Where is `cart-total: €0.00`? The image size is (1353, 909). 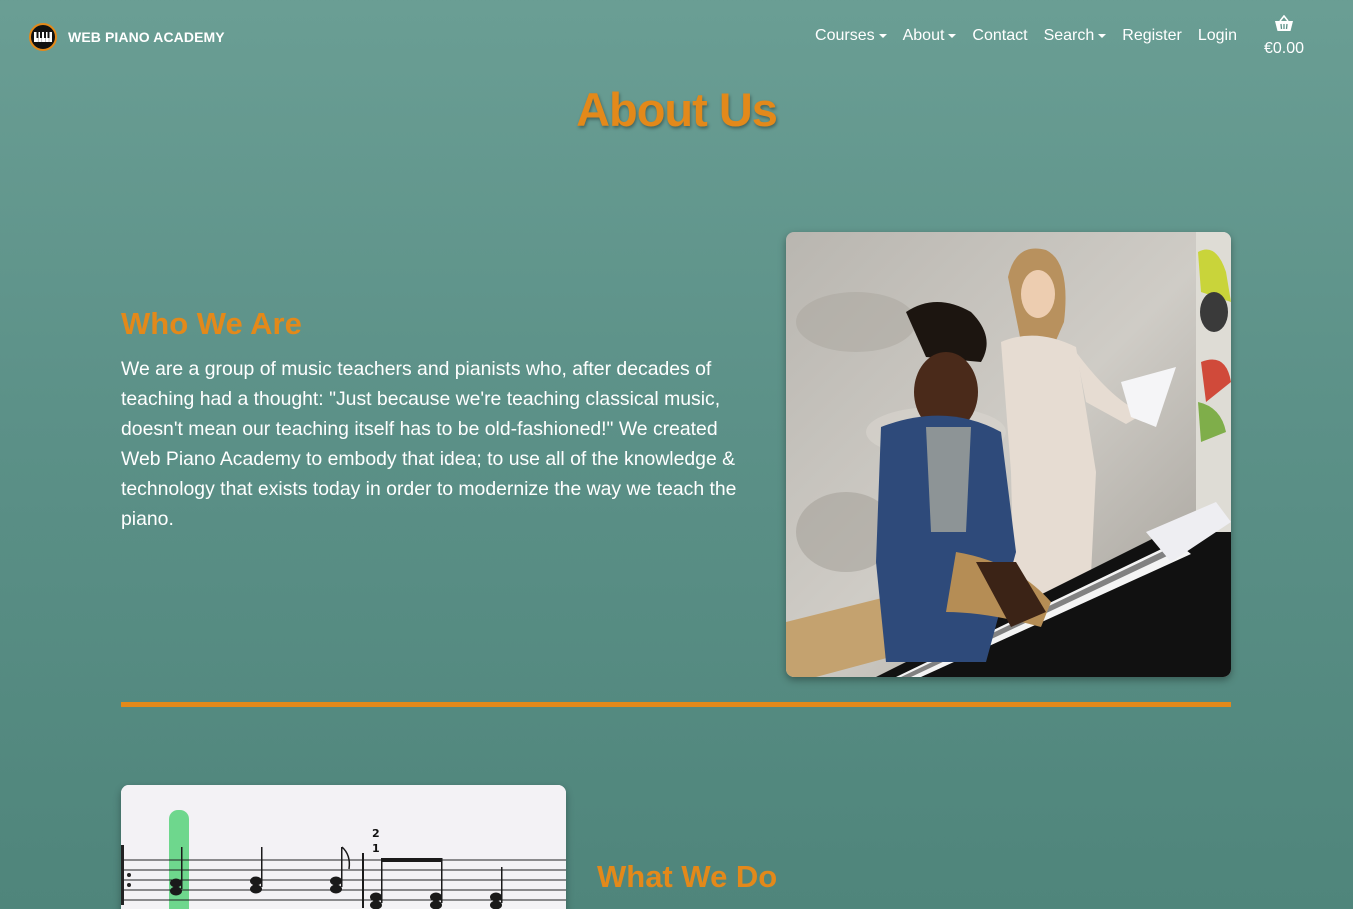
cart-total: €0.00 is located at coordinates (1284, 48).